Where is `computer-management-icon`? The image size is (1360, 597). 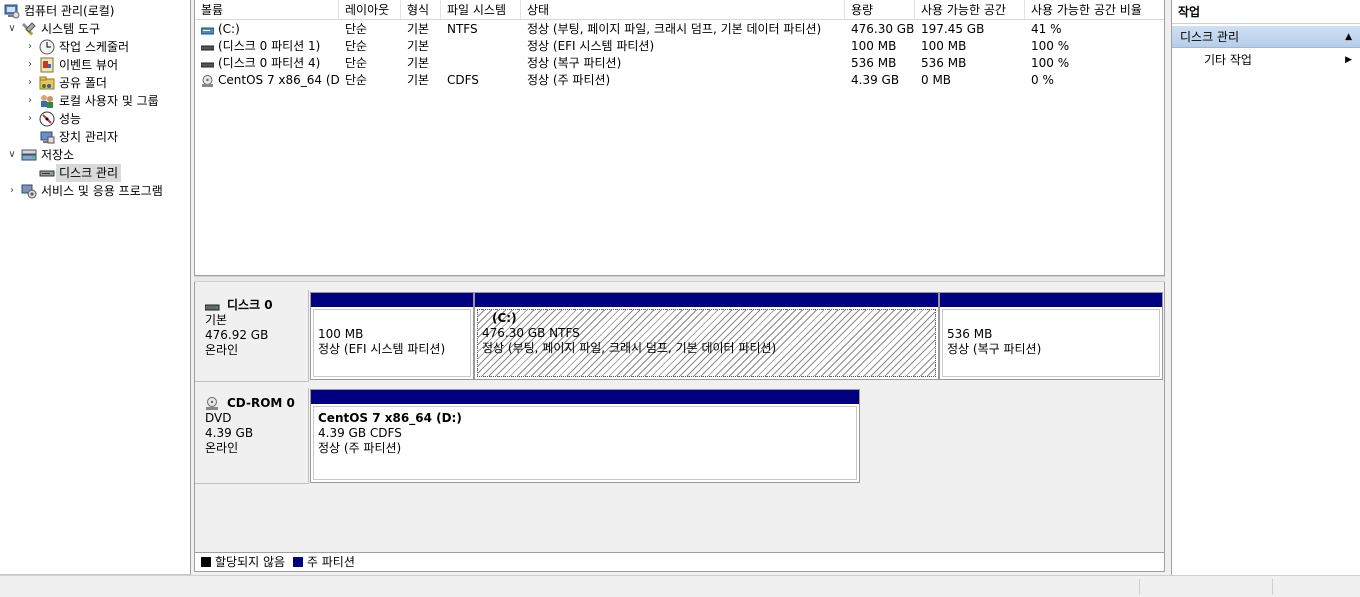
computer-management-icon is located at coordinates (12, 11).